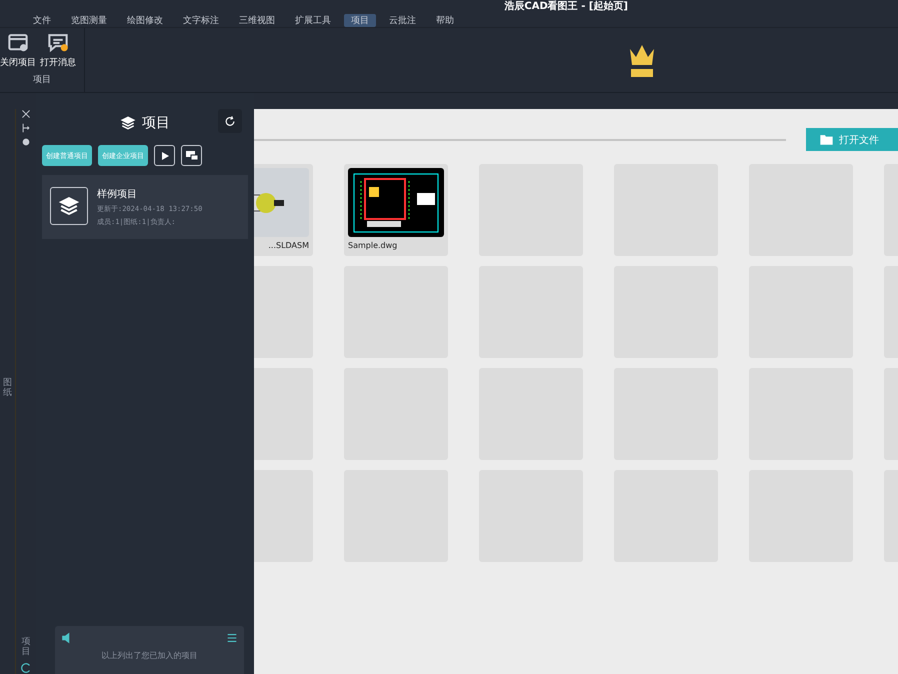 This screenshot has width=898, height=674. I want to click on folder-icon, so click(826, 139).